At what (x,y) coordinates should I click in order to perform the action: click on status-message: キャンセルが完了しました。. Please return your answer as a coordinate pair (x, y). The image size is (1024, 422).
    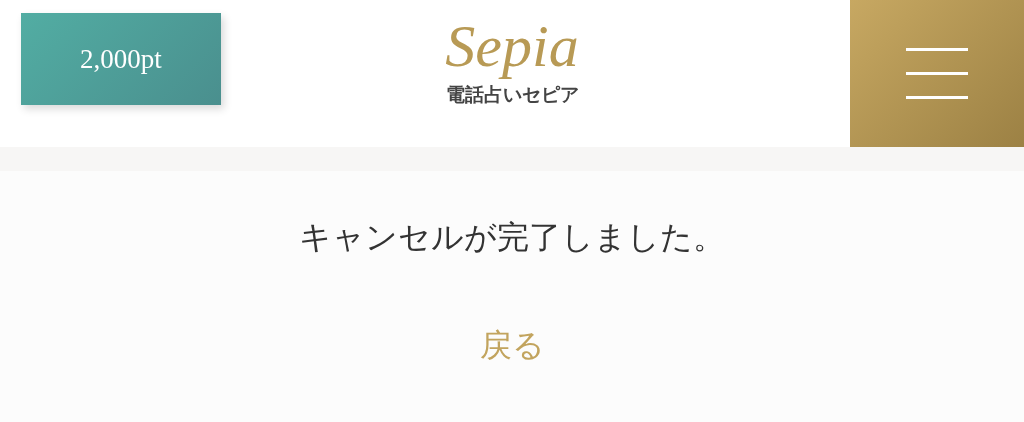
    Looking at the image, I should click on (512, 237).